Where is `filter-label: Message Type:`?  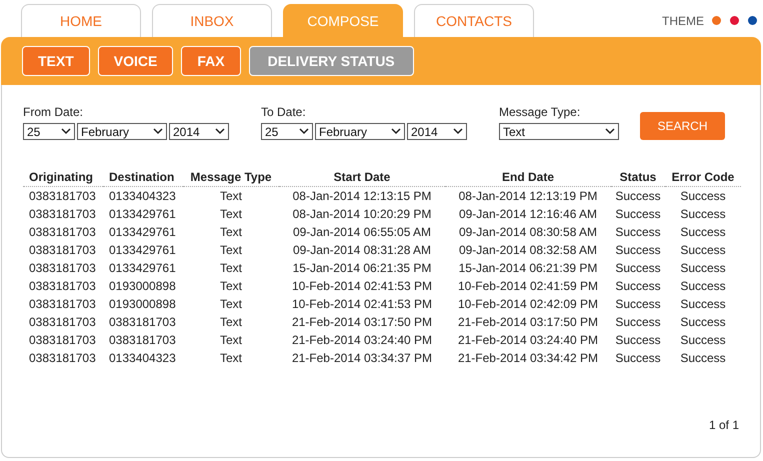 filter-label: Message Type: is located at coordinates (540, 112).